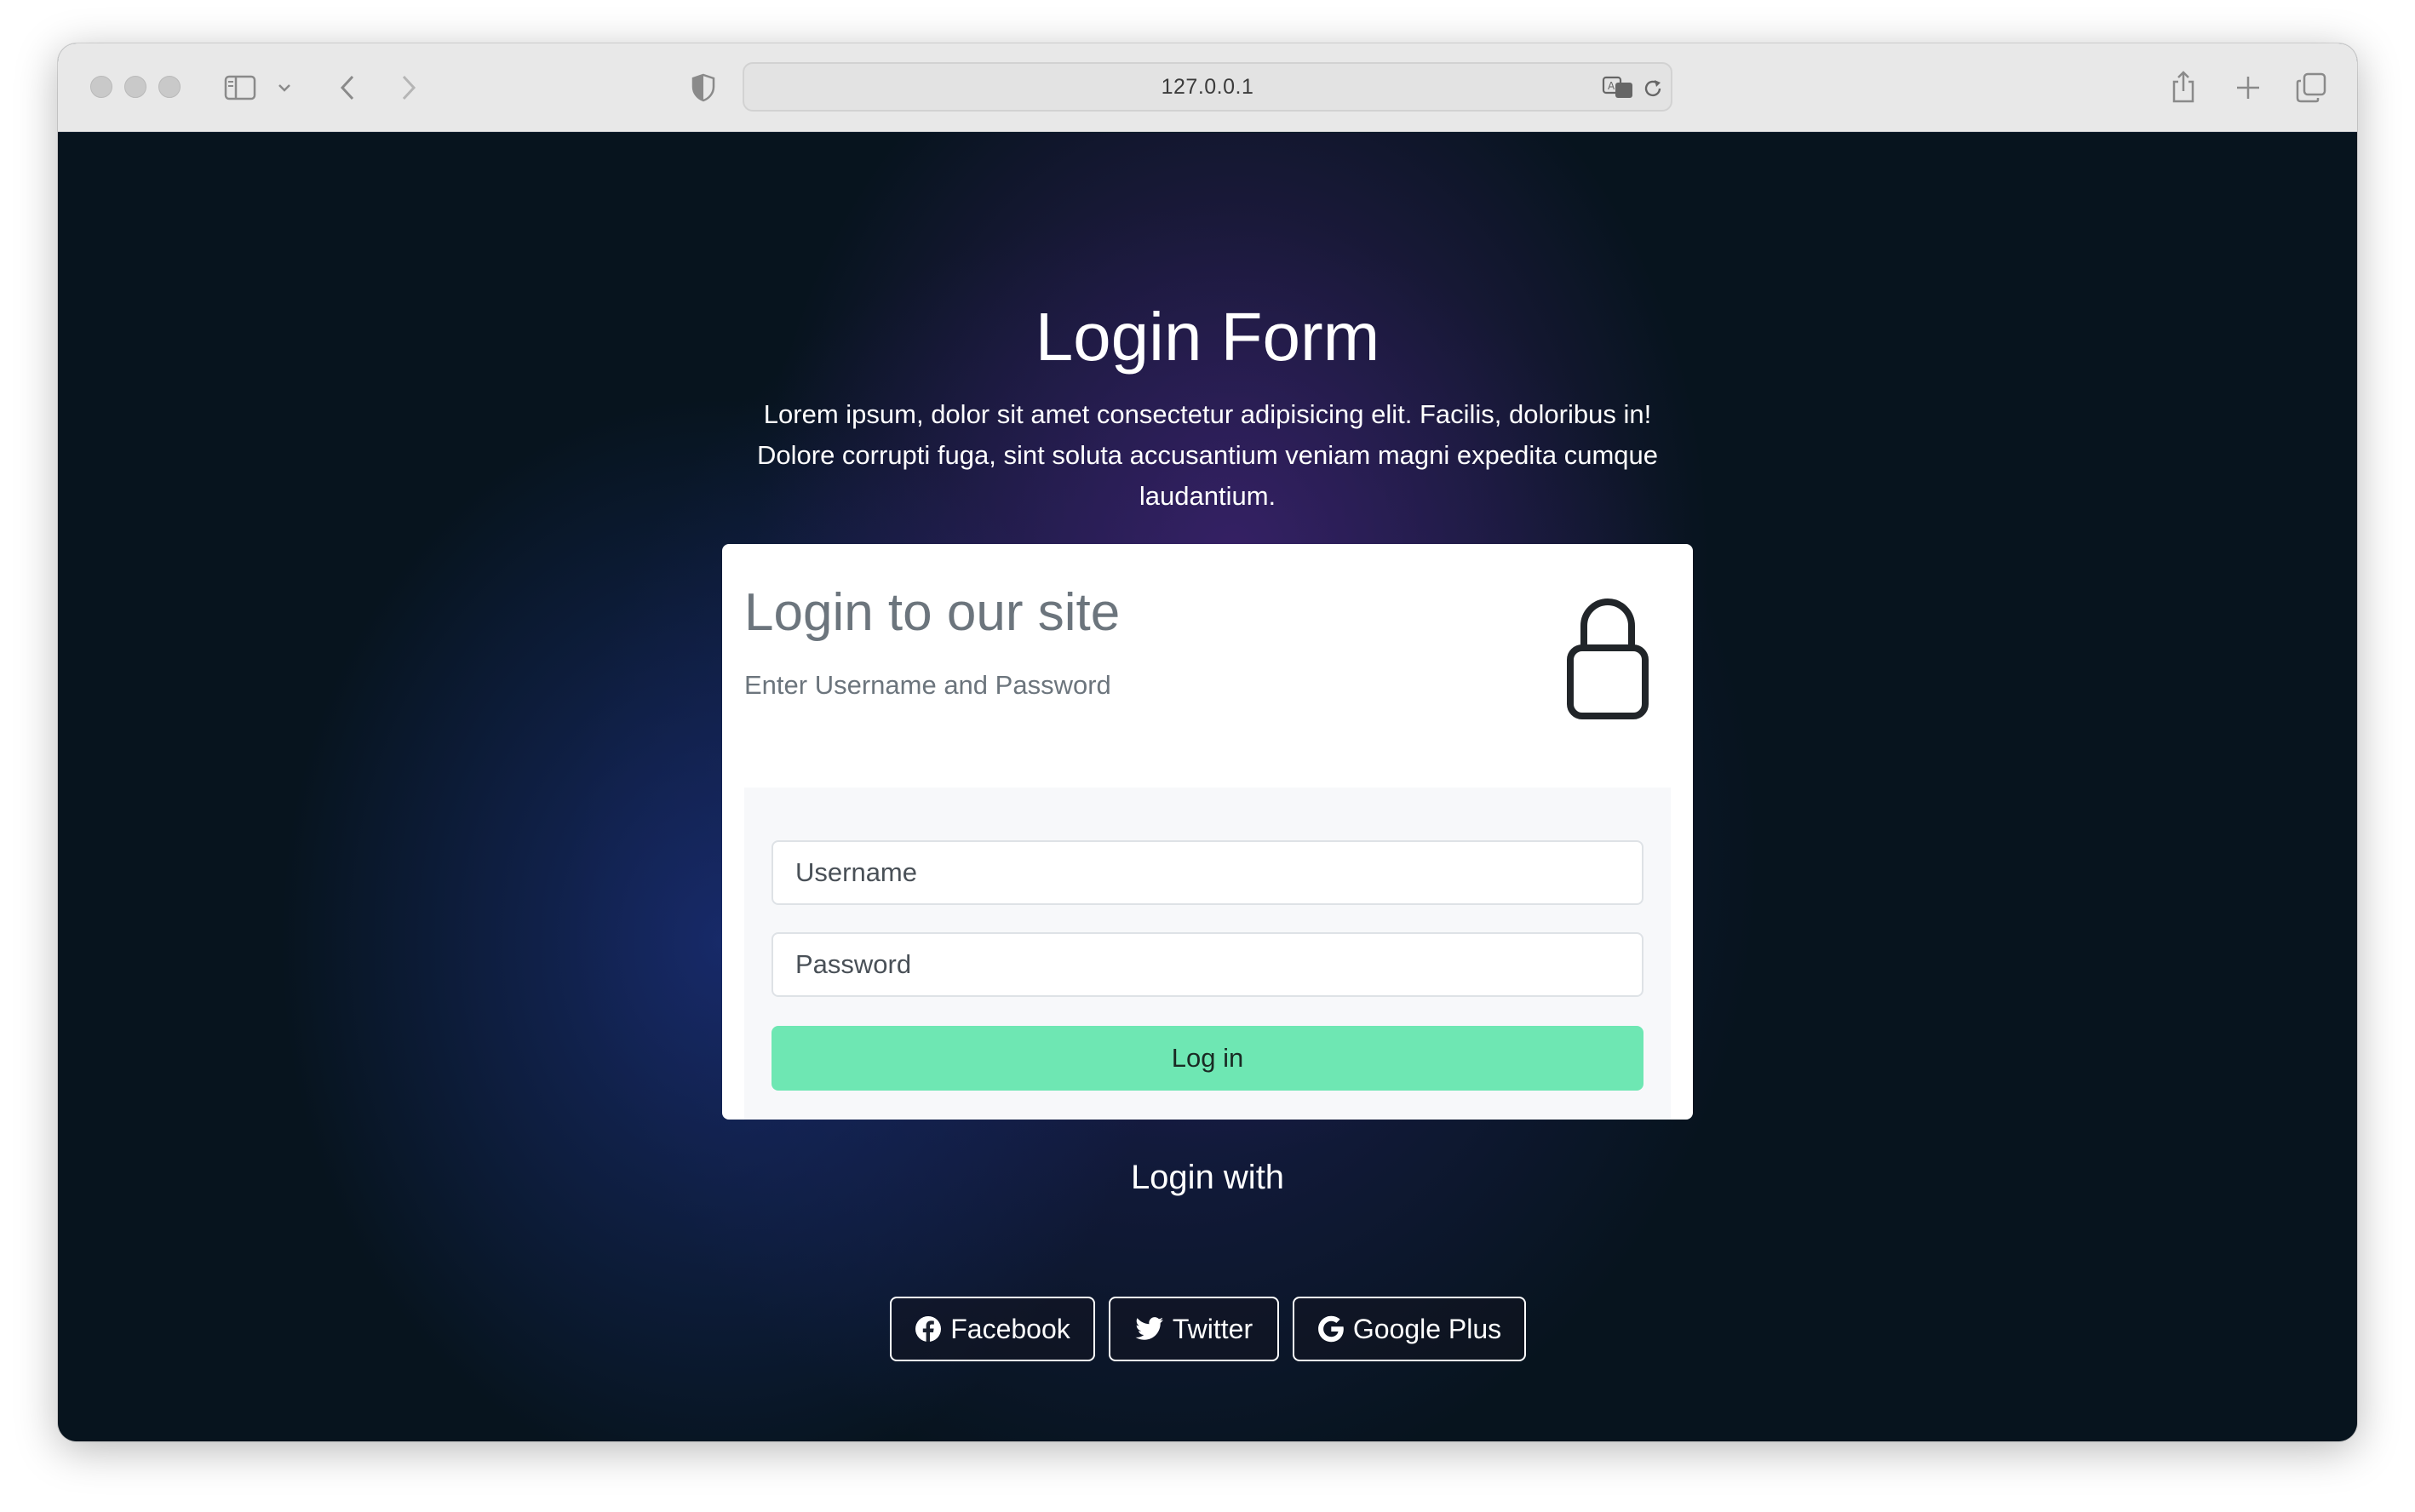 The width and height of the screenshot is (2415, 1512). Describe the element at coordinates (1010, 1328) in the screenshot. I see `facebook-label: Facebook` at that location.